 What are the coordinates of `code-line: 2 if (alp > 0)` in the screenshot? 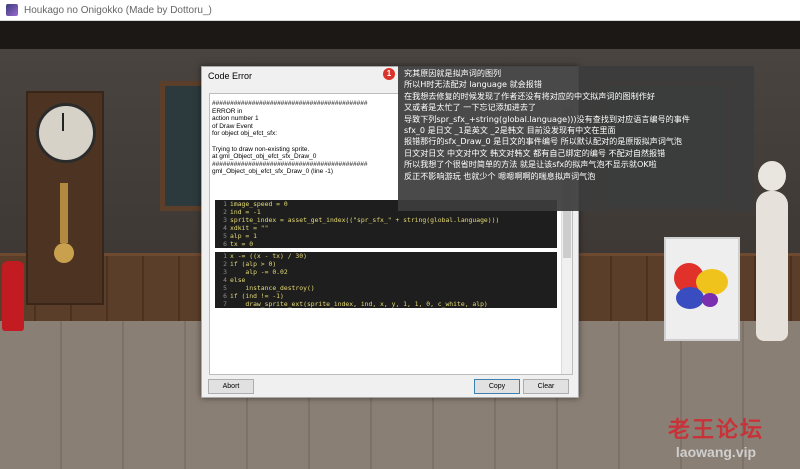 It's located at (386, 264).